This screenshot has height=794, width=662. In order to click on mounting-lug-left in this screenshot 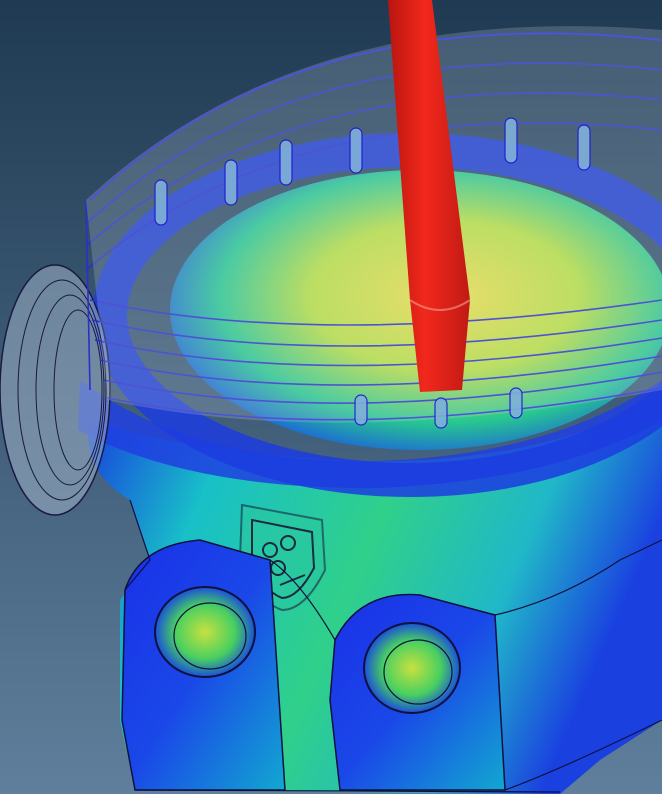, I will do `click(203, 665)`.